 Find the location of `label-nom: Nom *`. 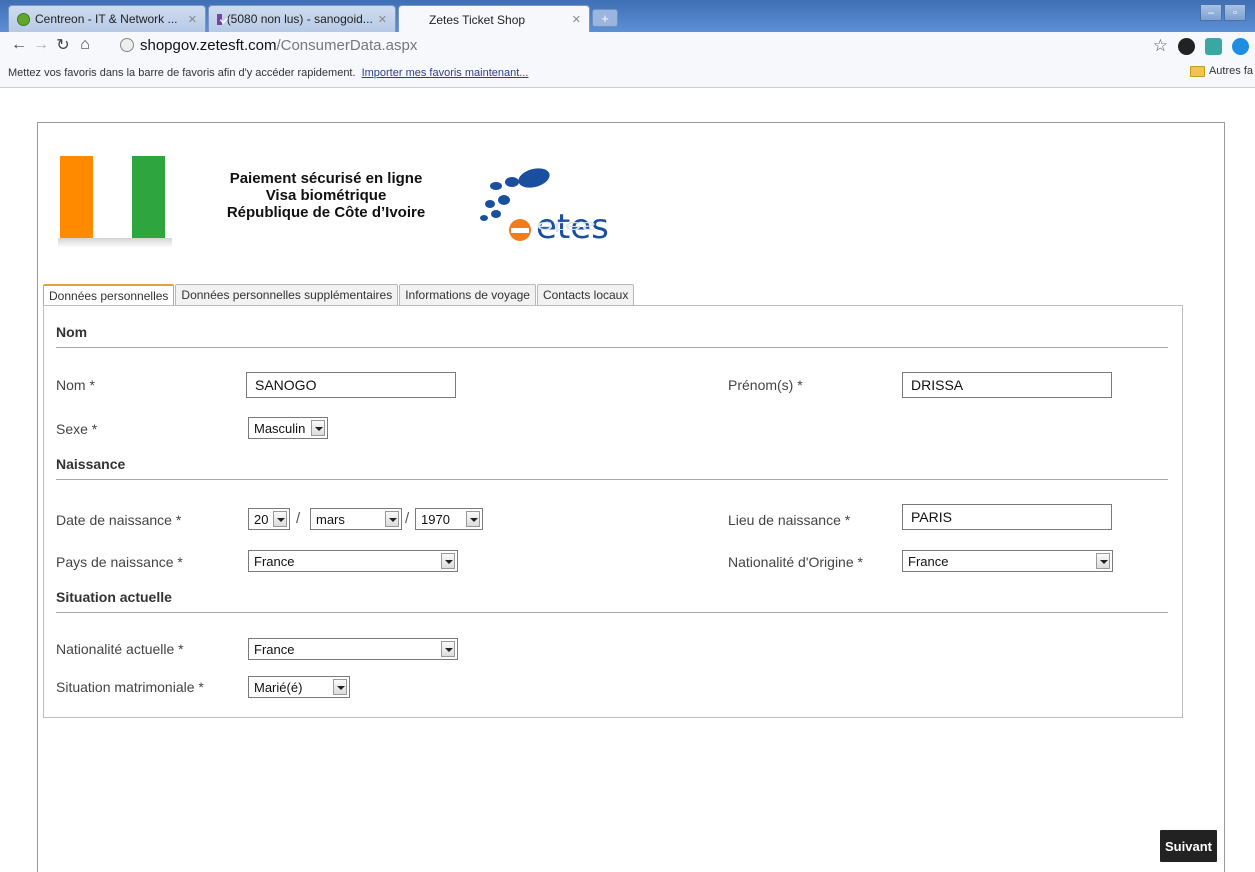

label-nom: Nom * is located at coordinates (75, 385).